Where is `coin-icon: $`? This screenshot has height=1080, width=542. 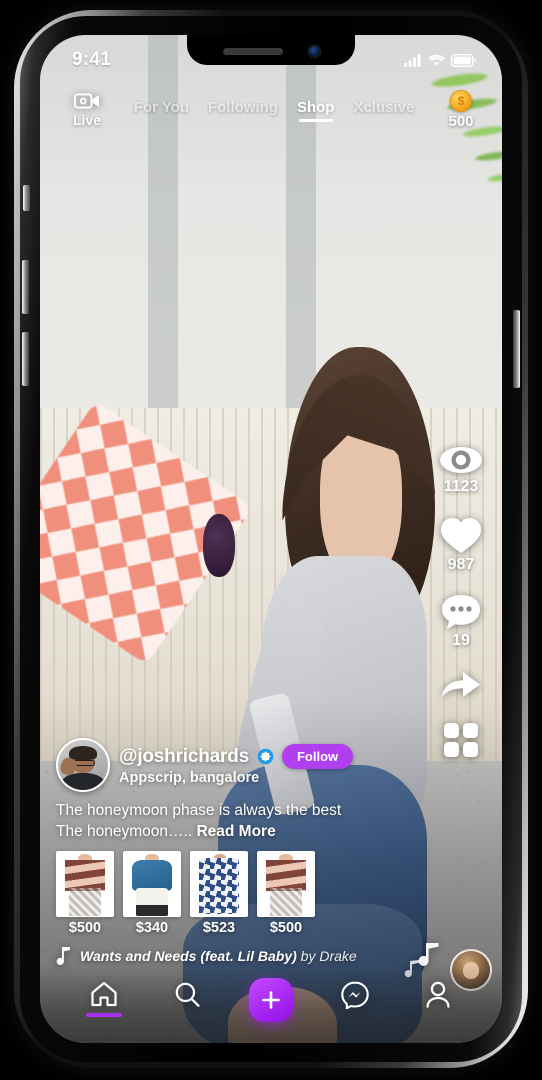
coin-icon: $ is located at coordinates (461, 101).